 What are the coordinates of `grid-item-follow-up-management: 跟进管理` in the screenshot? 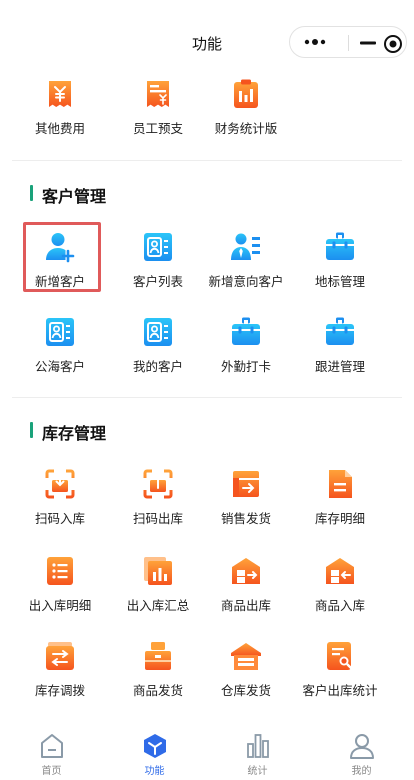 It's located at (340, 353).